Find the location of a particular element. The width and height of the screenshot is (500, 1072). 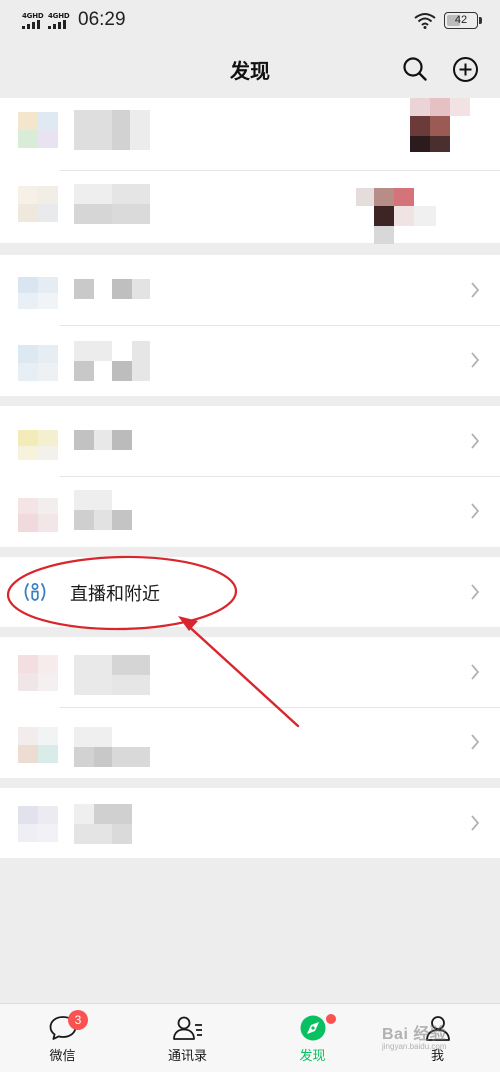

page-title: 发现 is located at coordinates (250, 70).